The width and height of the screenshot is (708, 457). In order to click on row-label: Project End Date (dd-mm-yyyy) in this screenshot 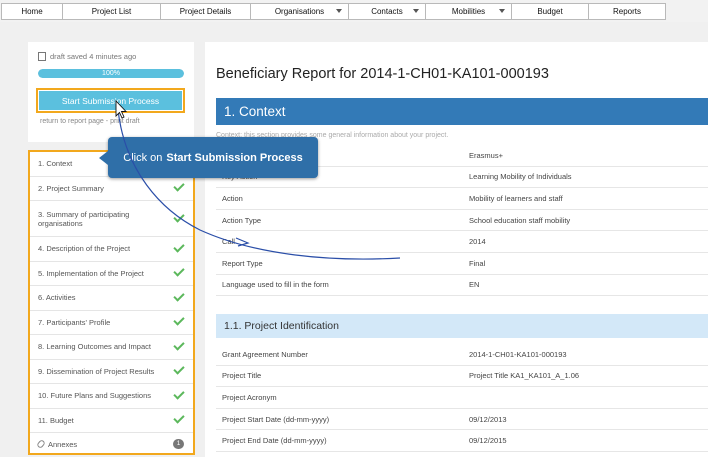, I will do `click(274, 441)`.